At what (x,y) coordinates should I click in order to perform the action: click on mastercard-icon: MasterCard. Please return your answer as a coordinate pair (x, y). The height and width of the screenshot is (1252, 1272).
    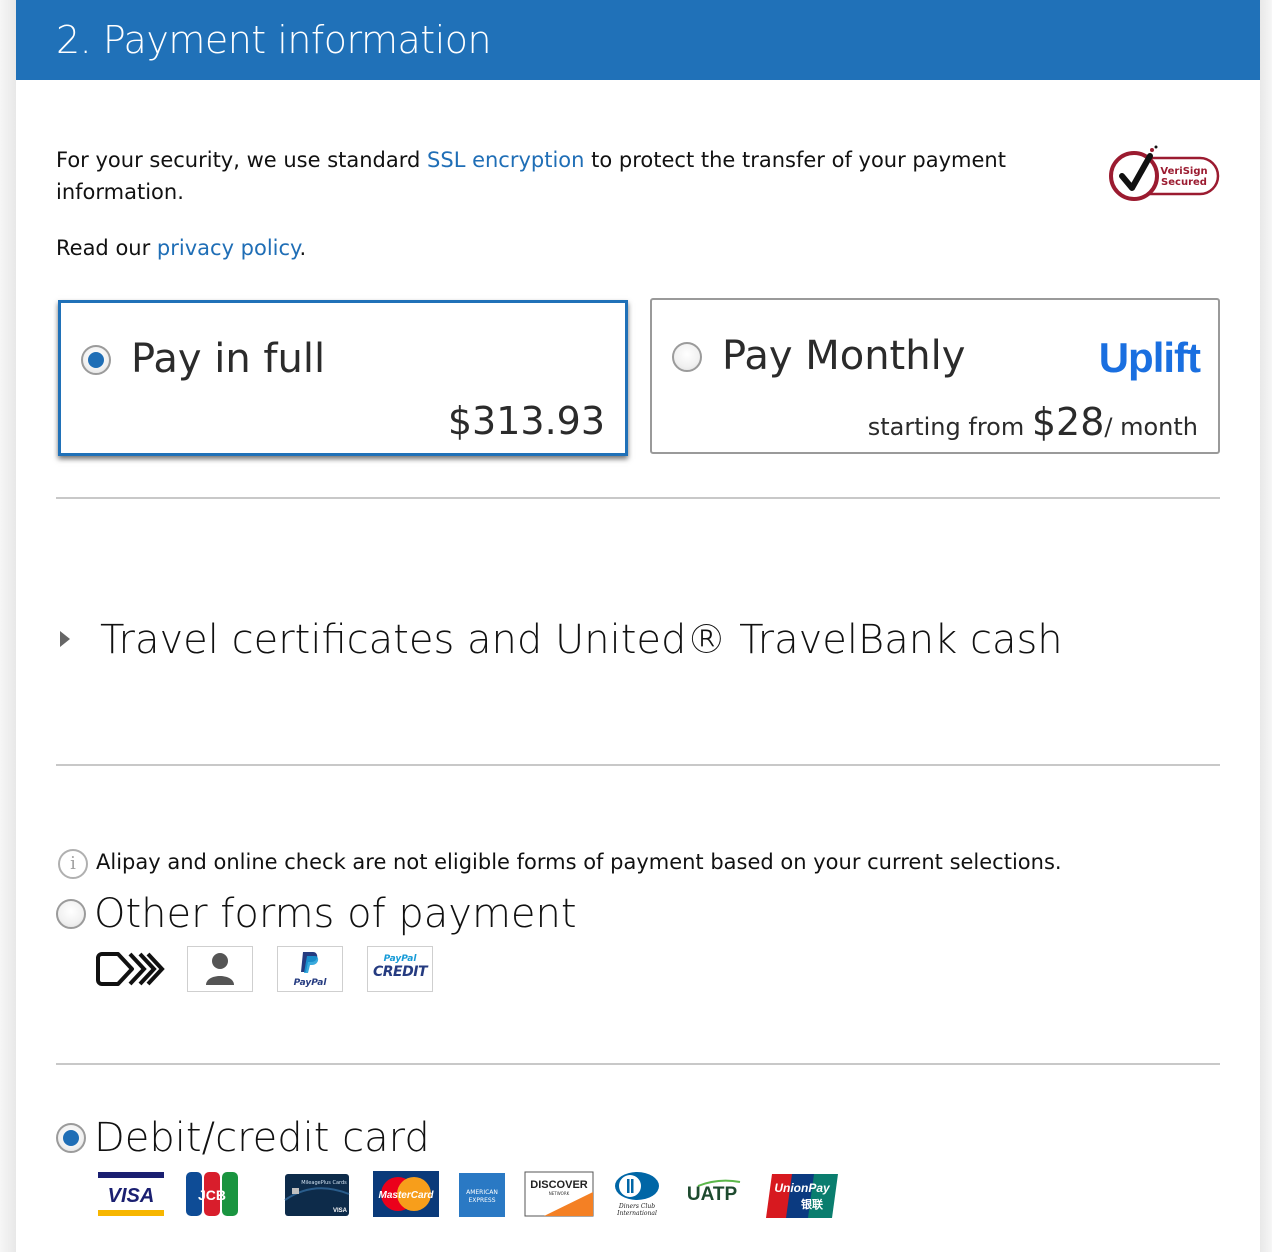
    Looking at the image, I should click on (406, 1194).